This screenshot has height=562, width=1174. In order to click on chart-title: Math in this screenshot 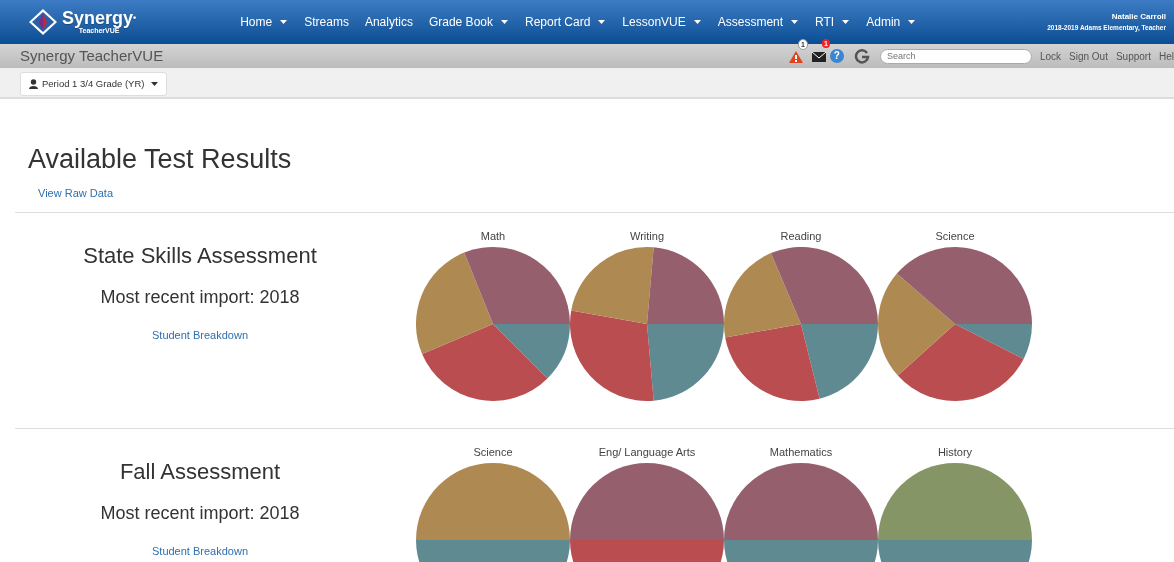, I will do `click(493, 237)`.